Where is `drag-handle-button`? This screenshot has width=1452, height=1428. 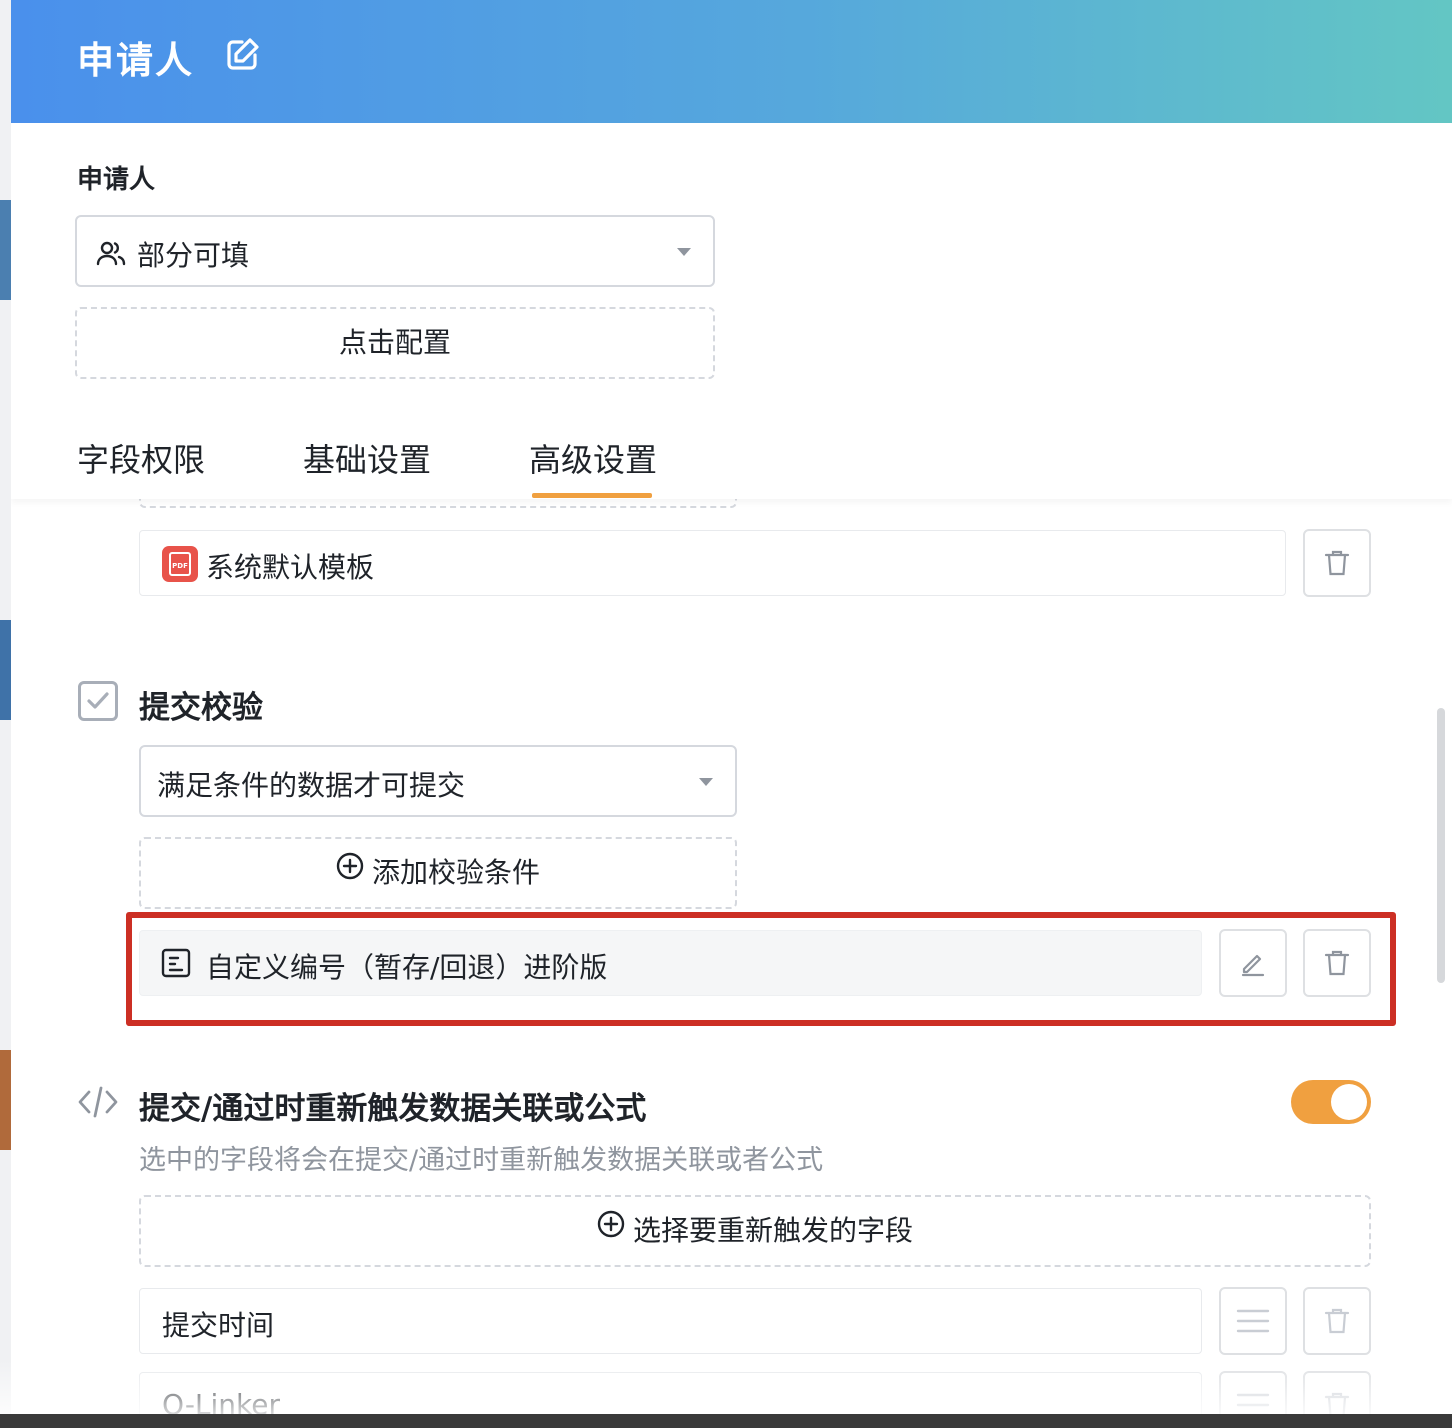
drag-handle-button is located at coordinates (1253, 1321).